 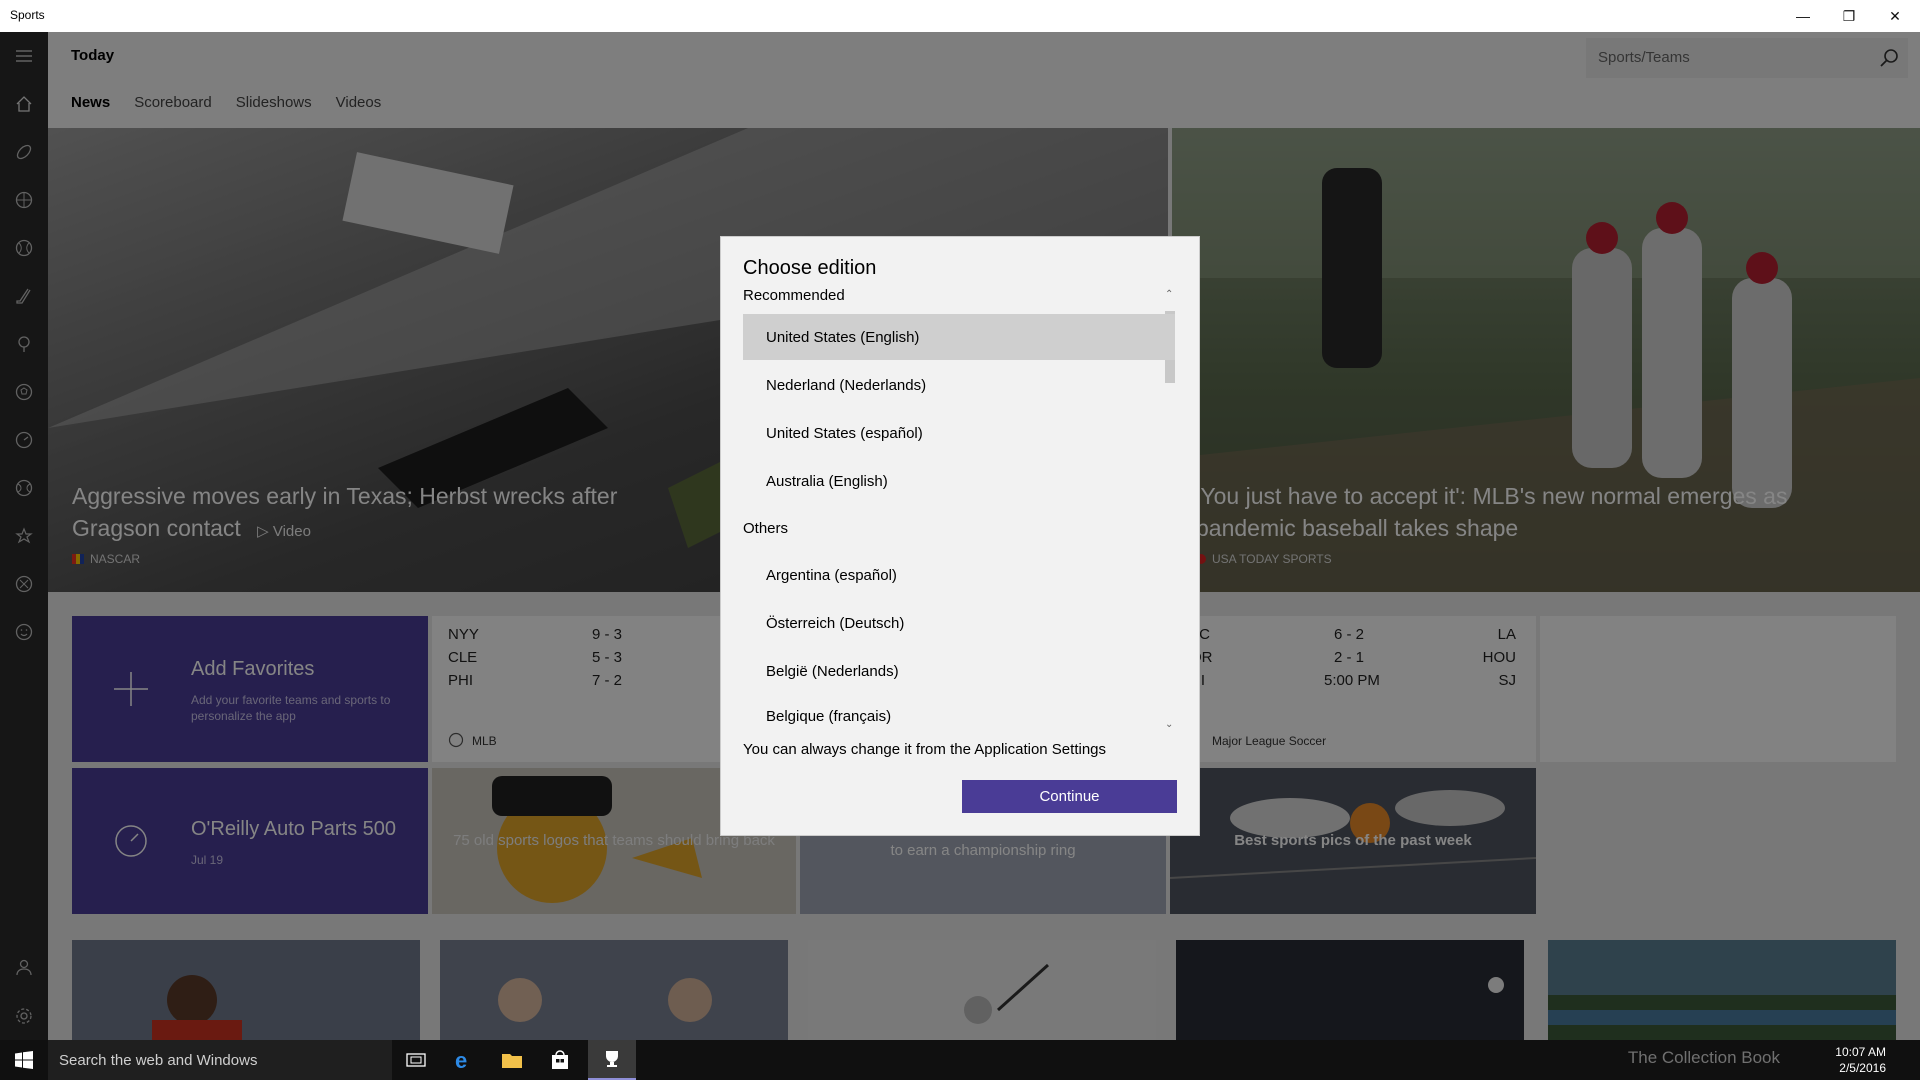 I want to click on app-title: Sports, so click(x=27, y=15).